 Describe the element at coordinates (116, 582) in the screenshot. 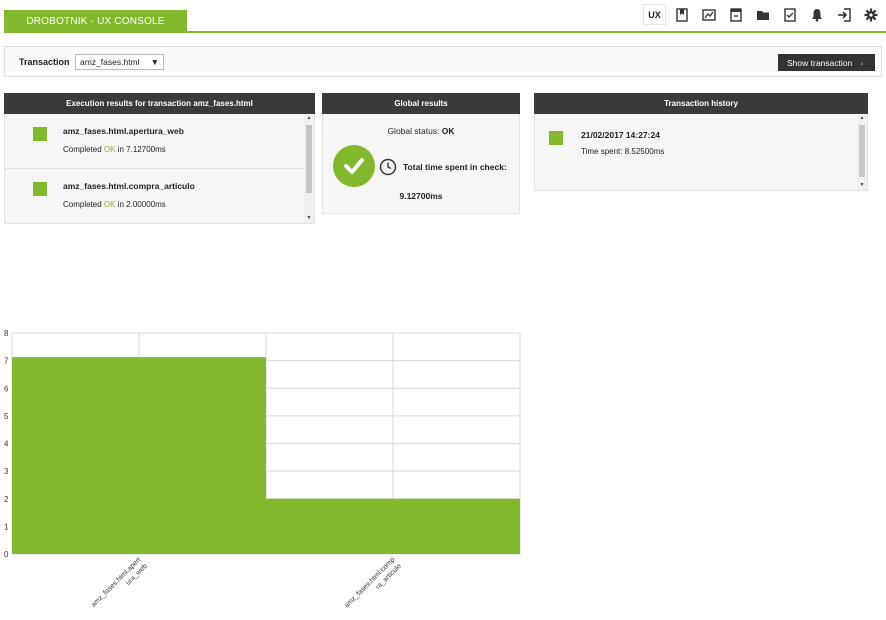

I see `x-tick-label-line: amz_fases.html.apert` at that location.